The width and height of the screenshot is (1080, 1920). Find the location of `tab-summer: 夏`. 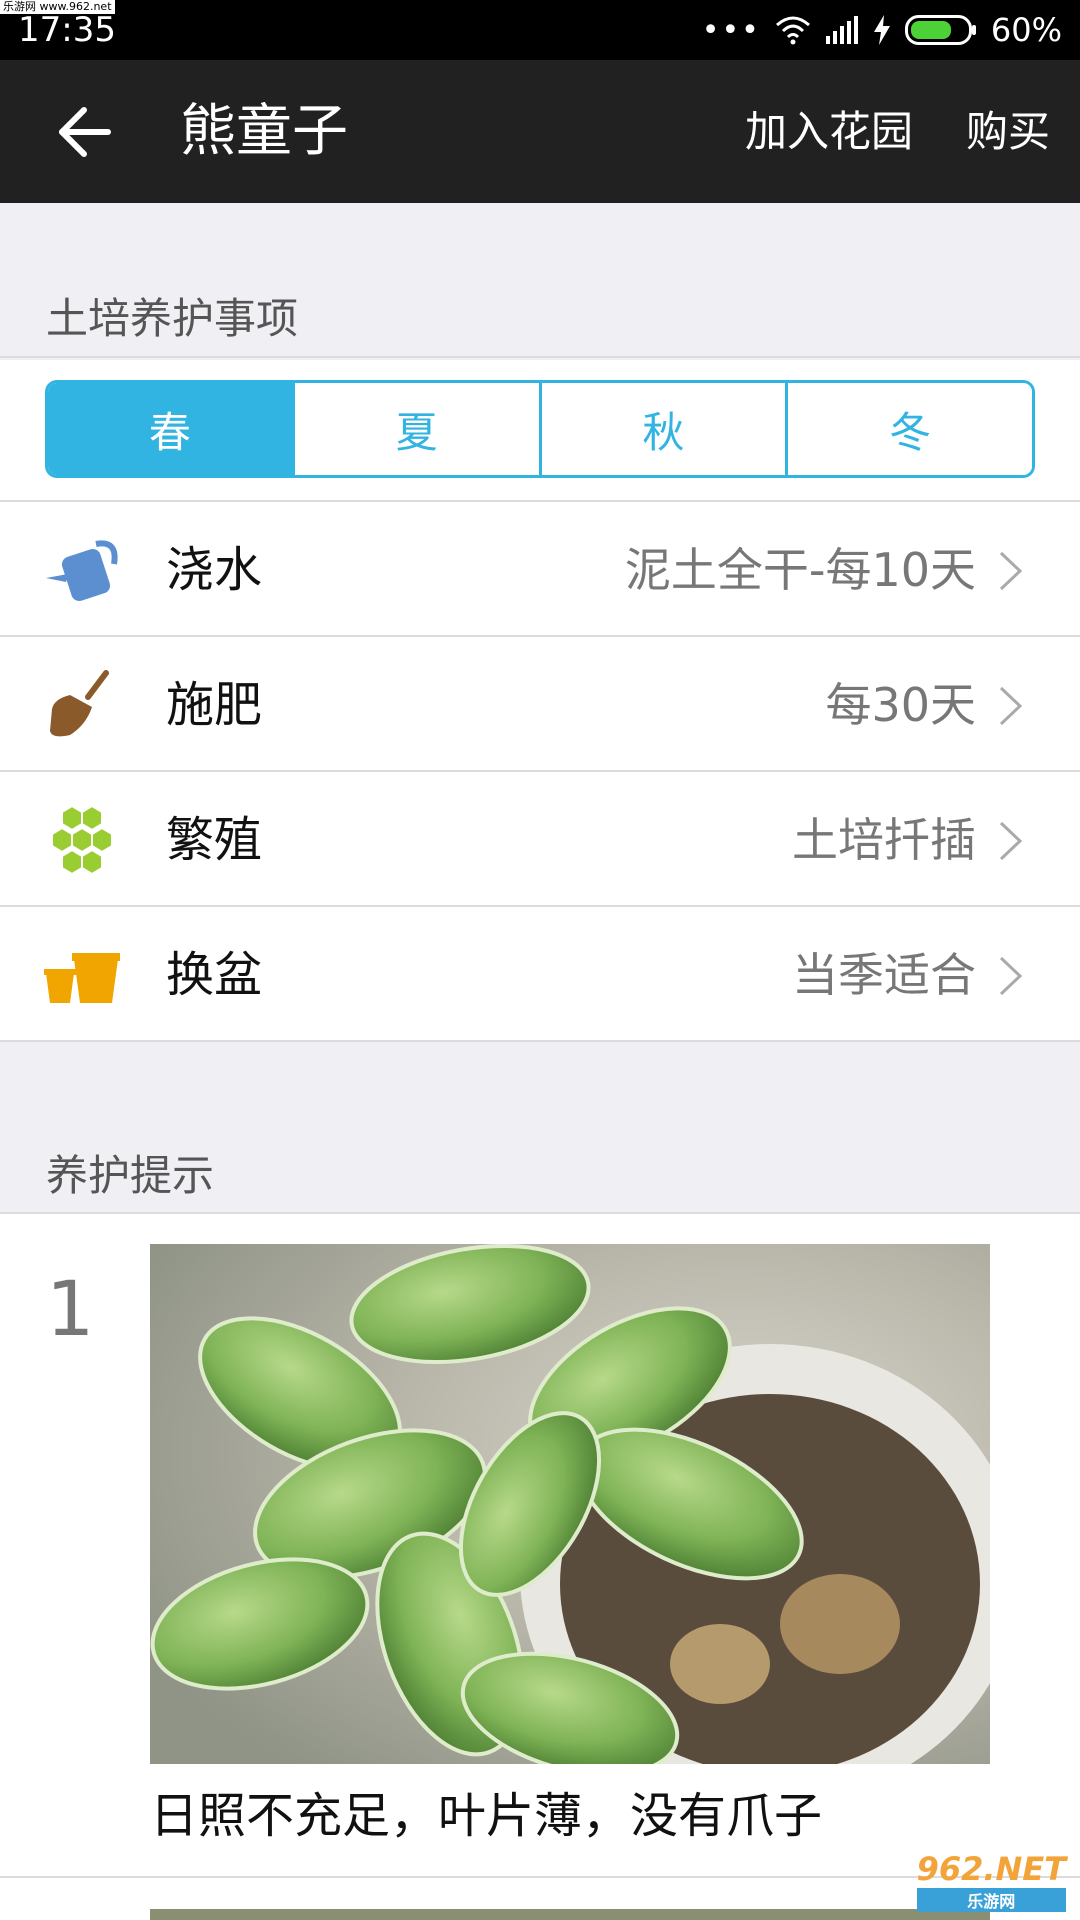

tab-summer: 夏 is located at coordinates (415, 429).